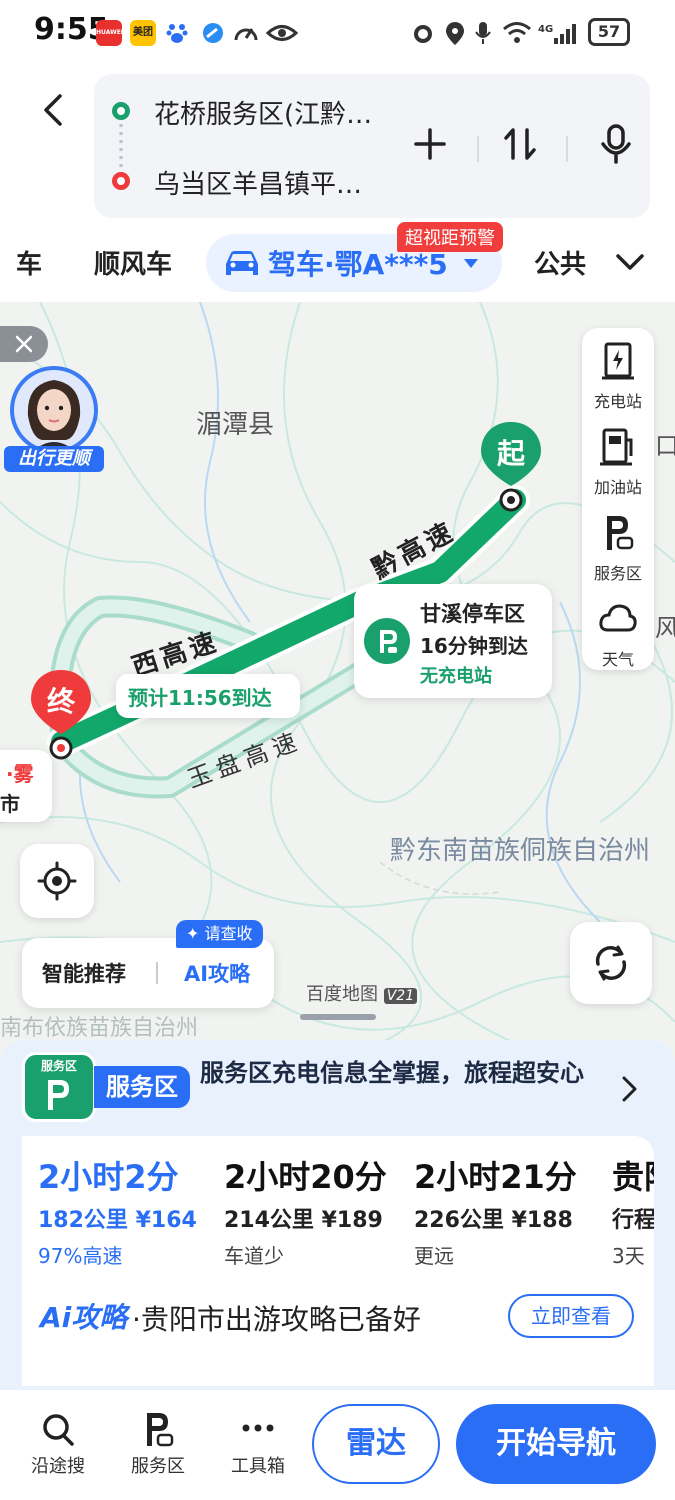 Image resolution: width=675 pixels, height=1500 pixels. What do you see at coordinates (54, 110) in the screenshot?
I see `back-button` at bounding box center [54, 110].